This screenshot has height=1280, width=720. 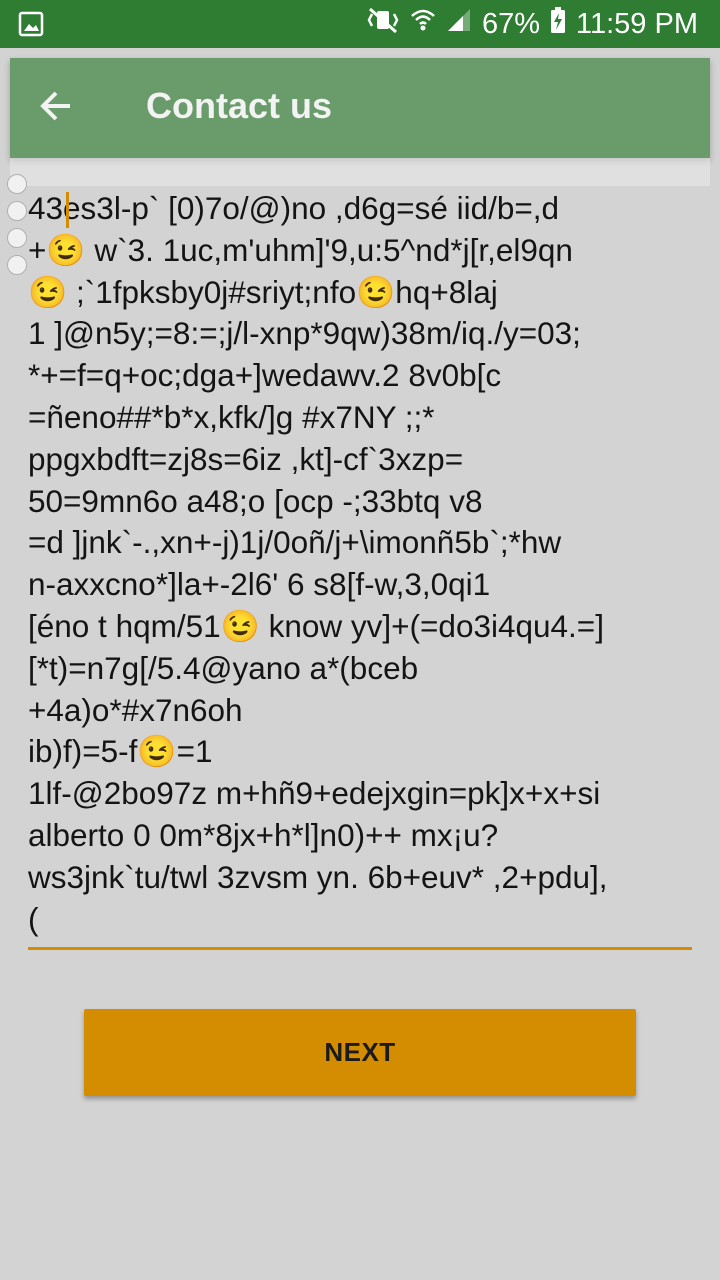 What do you see at coordinates (423, 24) in the screenshot?
I see `wifi-icon` at bounding box center [423, 24].